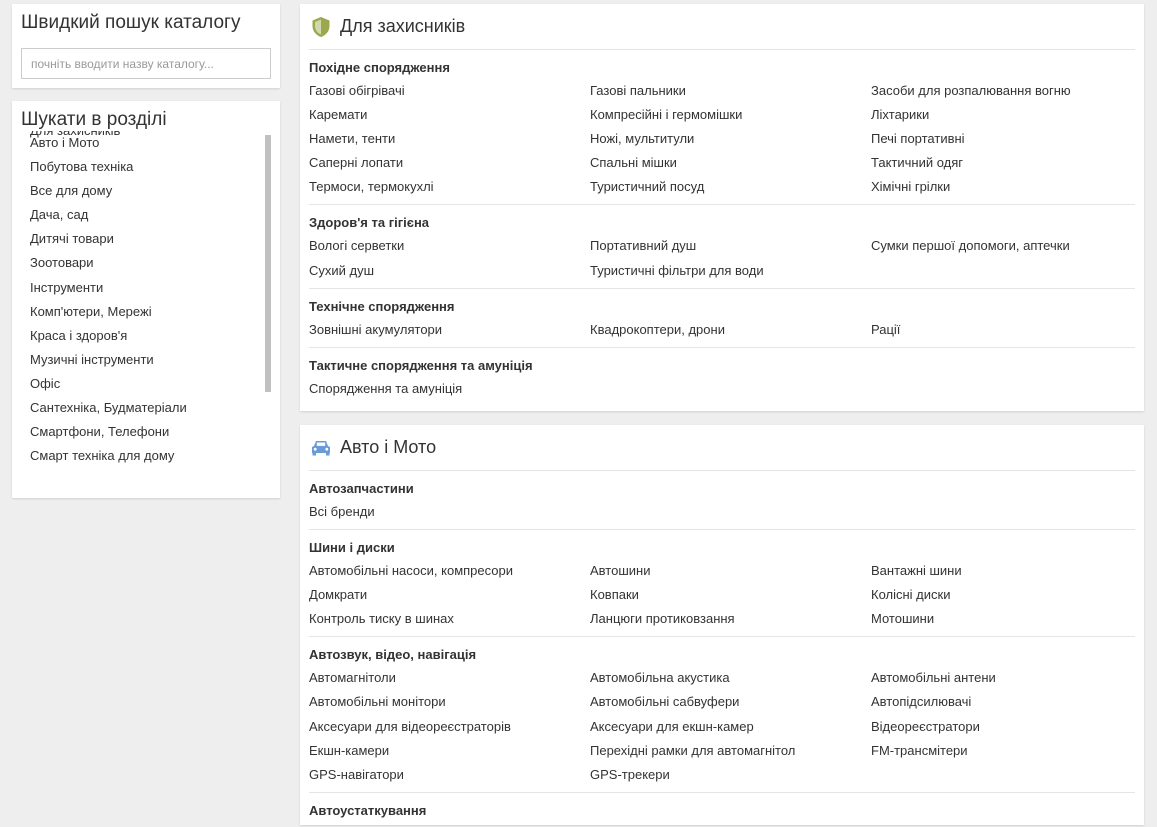 The width and height of the screenshot is (1157, 827). What do you see at coordinates (722, 548) in the screenshot?
I see `group-title: Шини і диски` at bounding box center [722, 548].